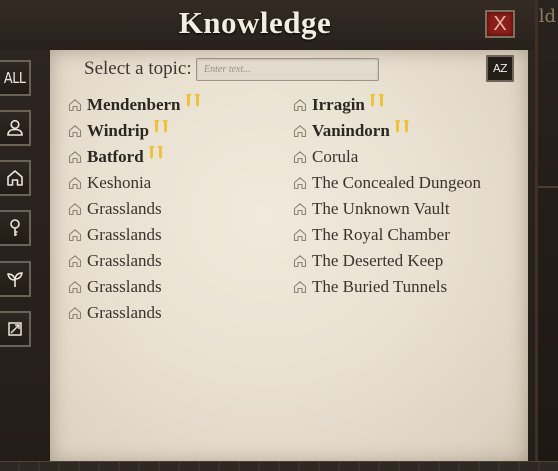 Image resolution: width=558 pixels, height=471 pixels. I want to click on plant-icon, so click(14, 279).